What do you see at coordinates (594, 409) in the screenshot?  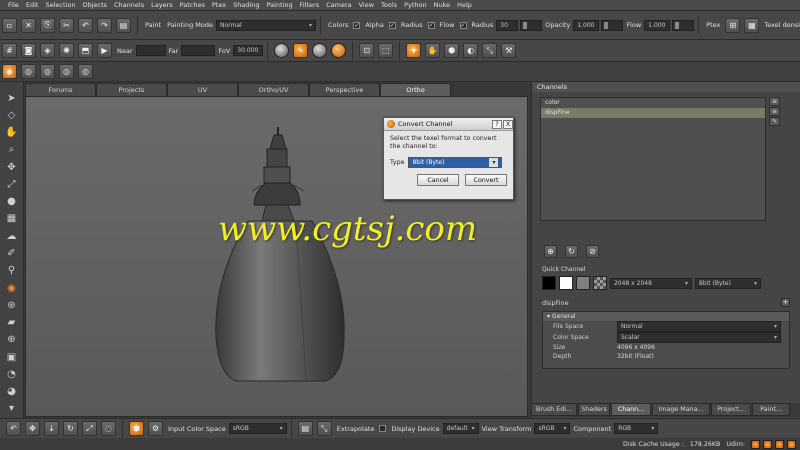 I see `tab-shaders: Shaders` at bounding box center [594, 409].